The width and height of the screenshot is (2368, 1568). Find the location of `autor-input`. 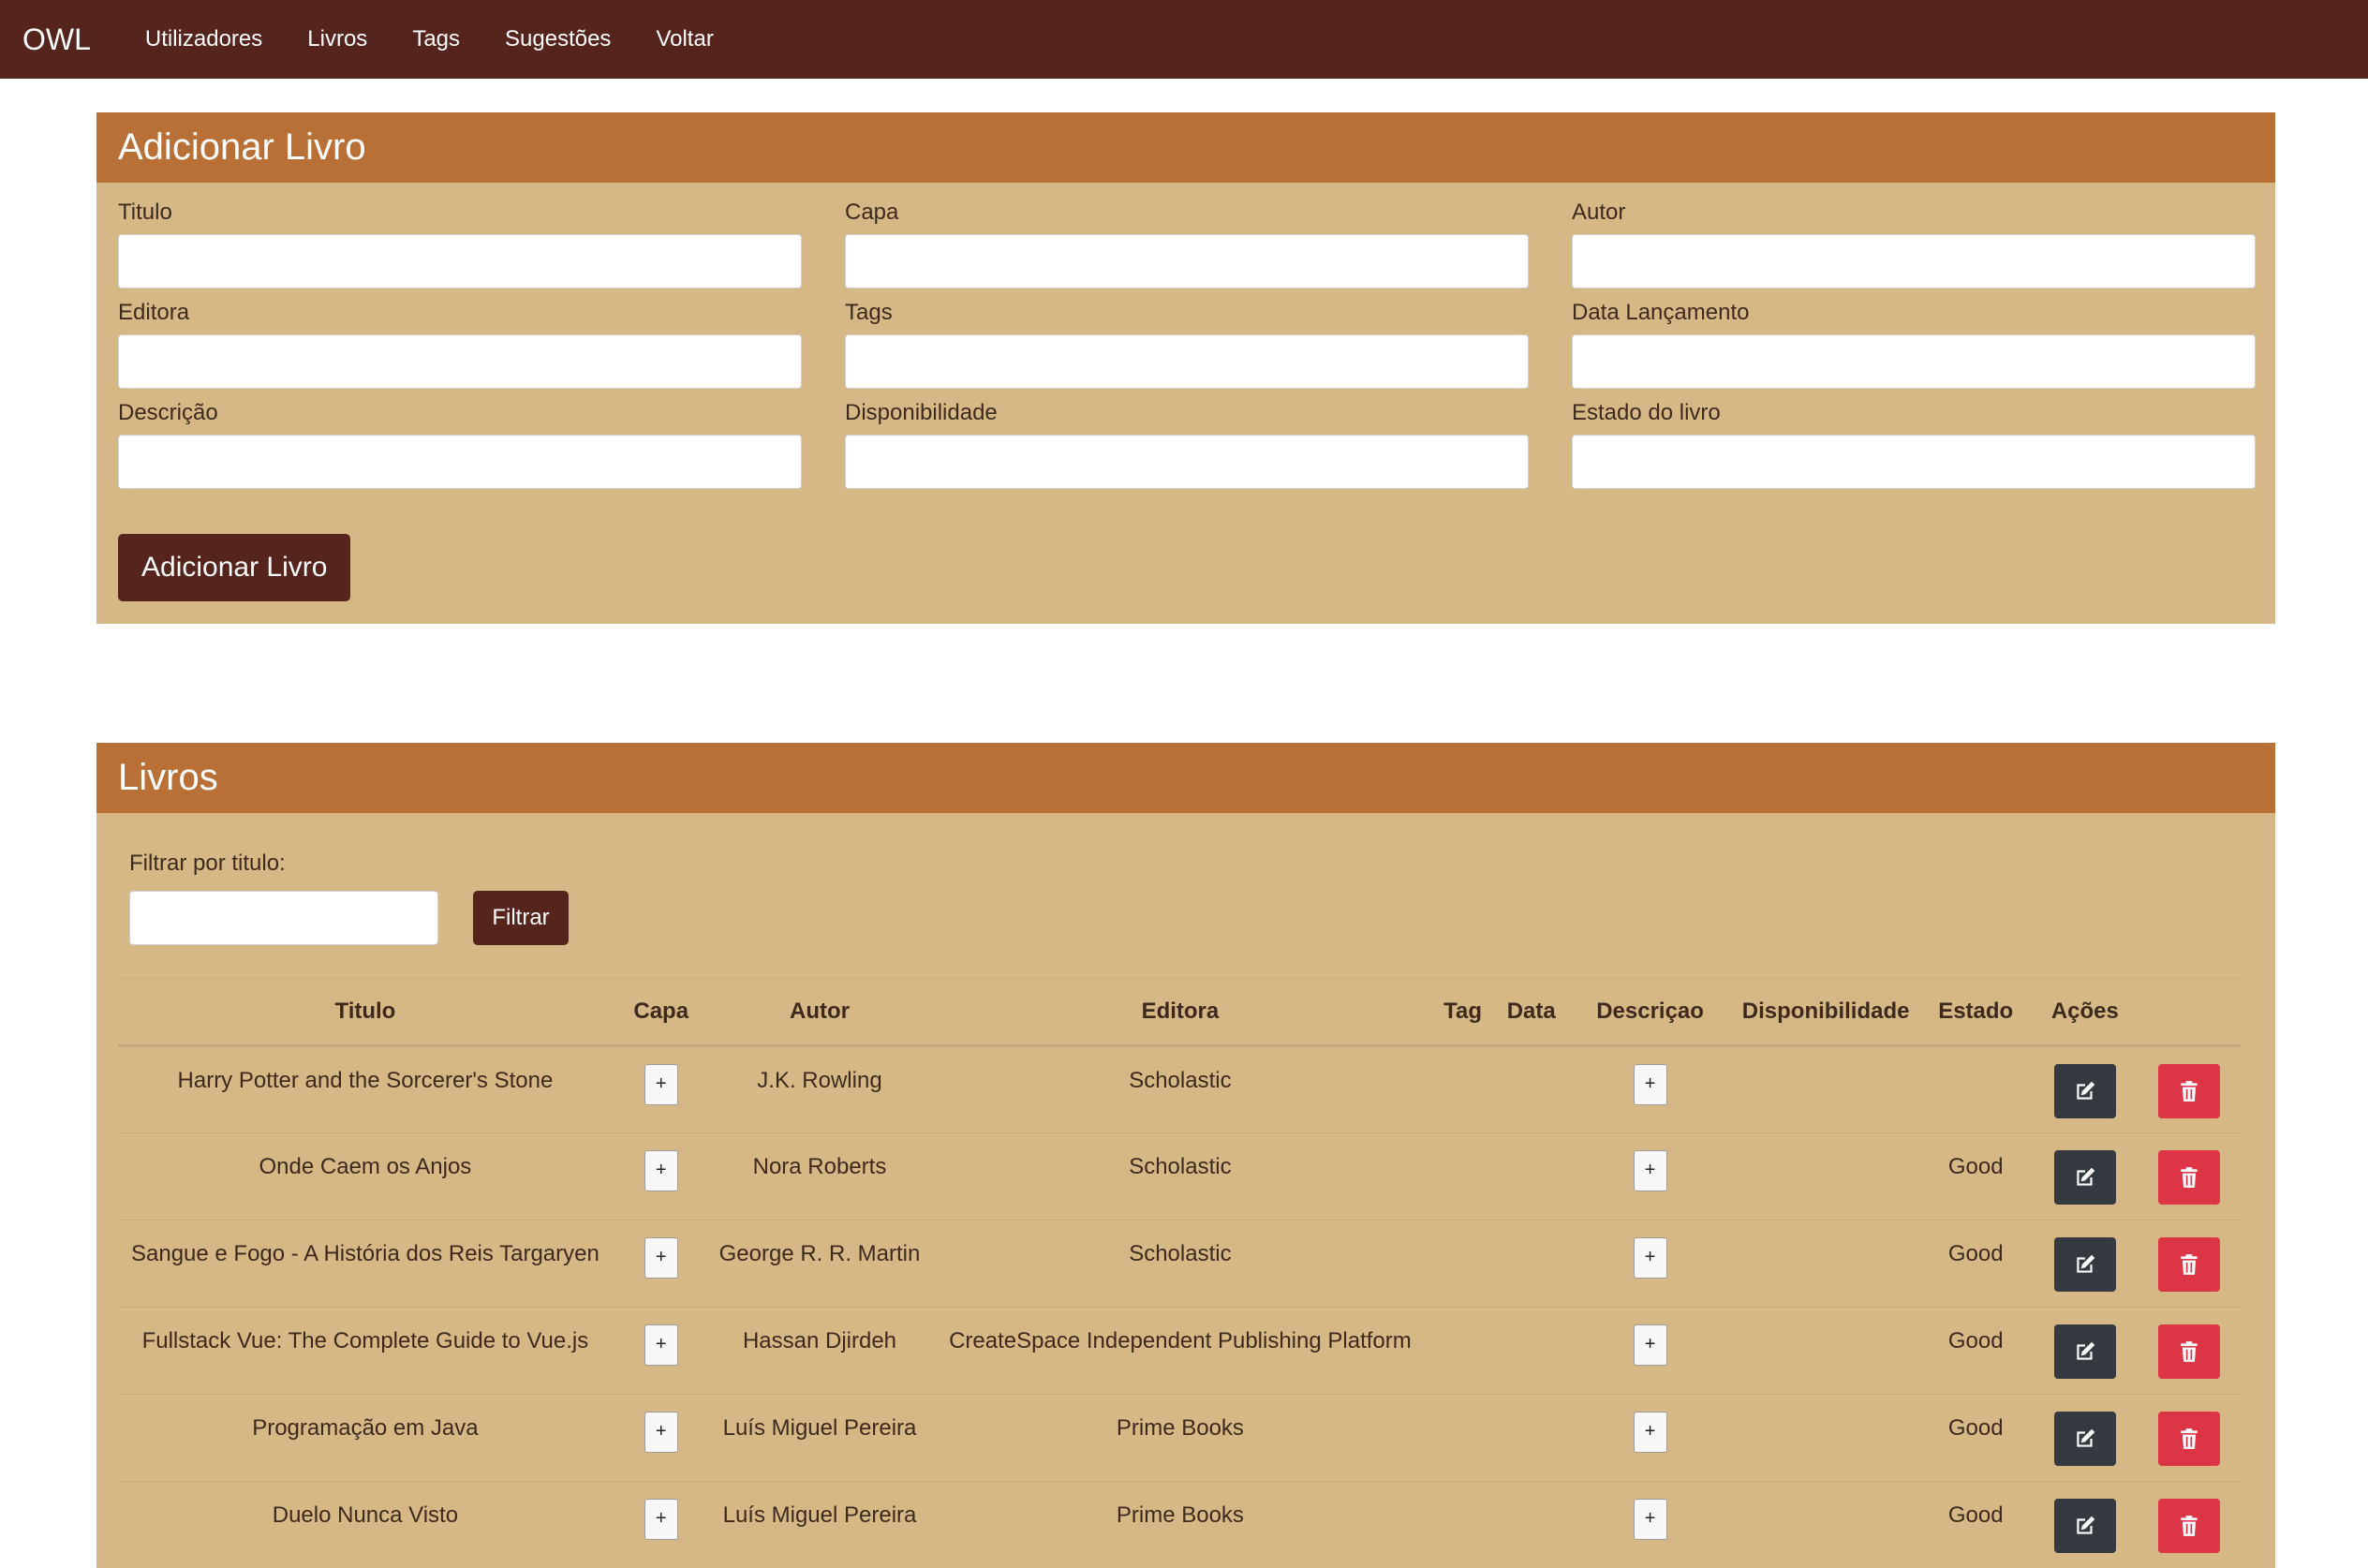

autor-input is located at coordinates (1914, 261).